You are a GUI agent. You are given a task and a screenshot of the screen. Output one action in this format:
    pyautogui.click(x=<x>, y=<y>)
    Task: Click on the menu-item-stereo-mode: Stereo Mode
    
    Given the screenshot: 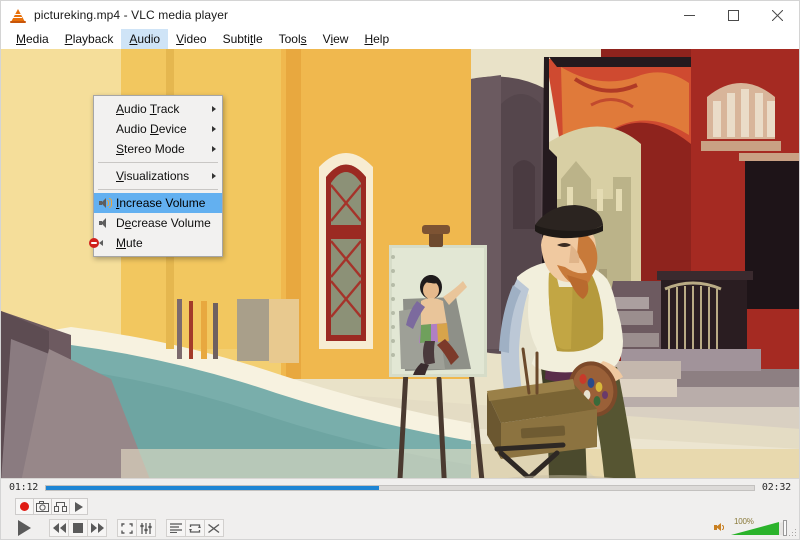 What is the action you would take?
    pyautogui.click(x=158, y=149)
    